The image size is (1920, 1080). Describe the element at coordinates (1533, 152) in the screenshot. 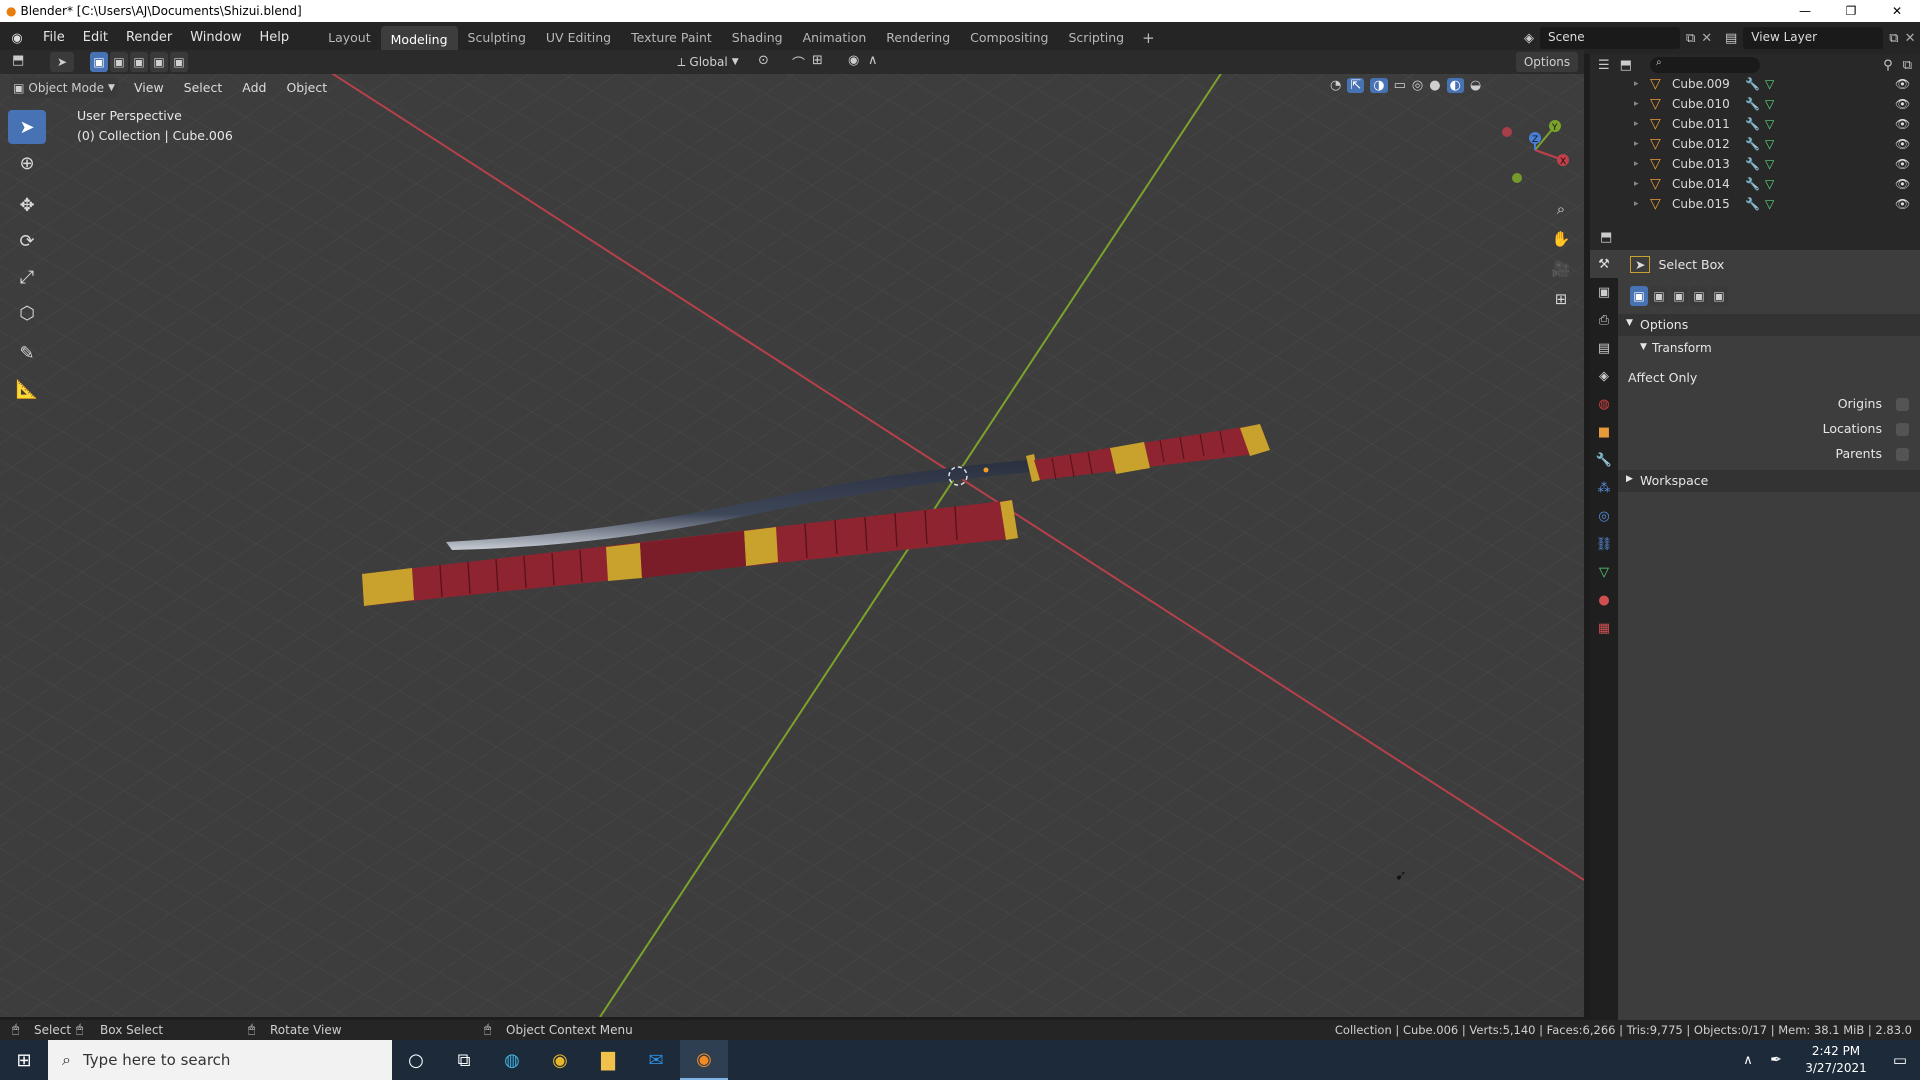

I see `navigation-gizmo: Y X Z` at that location.